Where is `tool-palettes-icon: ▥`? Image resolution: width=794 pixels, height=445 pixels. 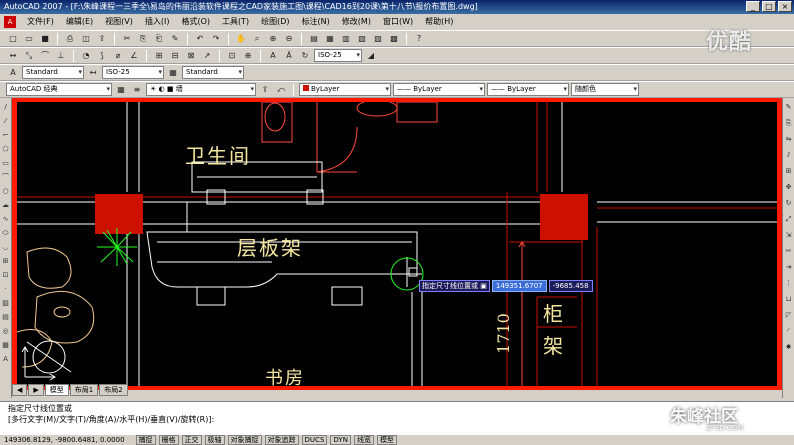
tool-palettes-icon: ▥ is located at coordinates (346, 38).